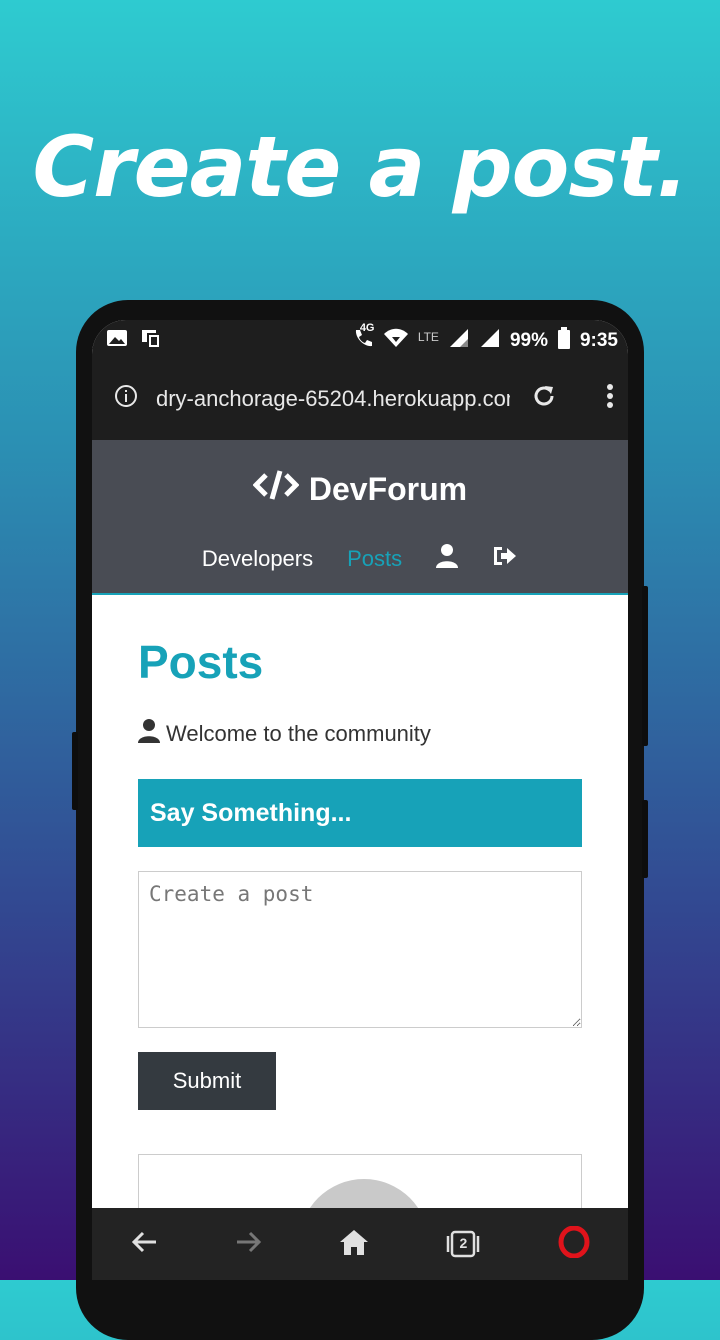 The image size is (720, 1340). Describe the element at coordinates (374, 559) in the screenshot. I see `nav-link-posts: Posts` at that location.